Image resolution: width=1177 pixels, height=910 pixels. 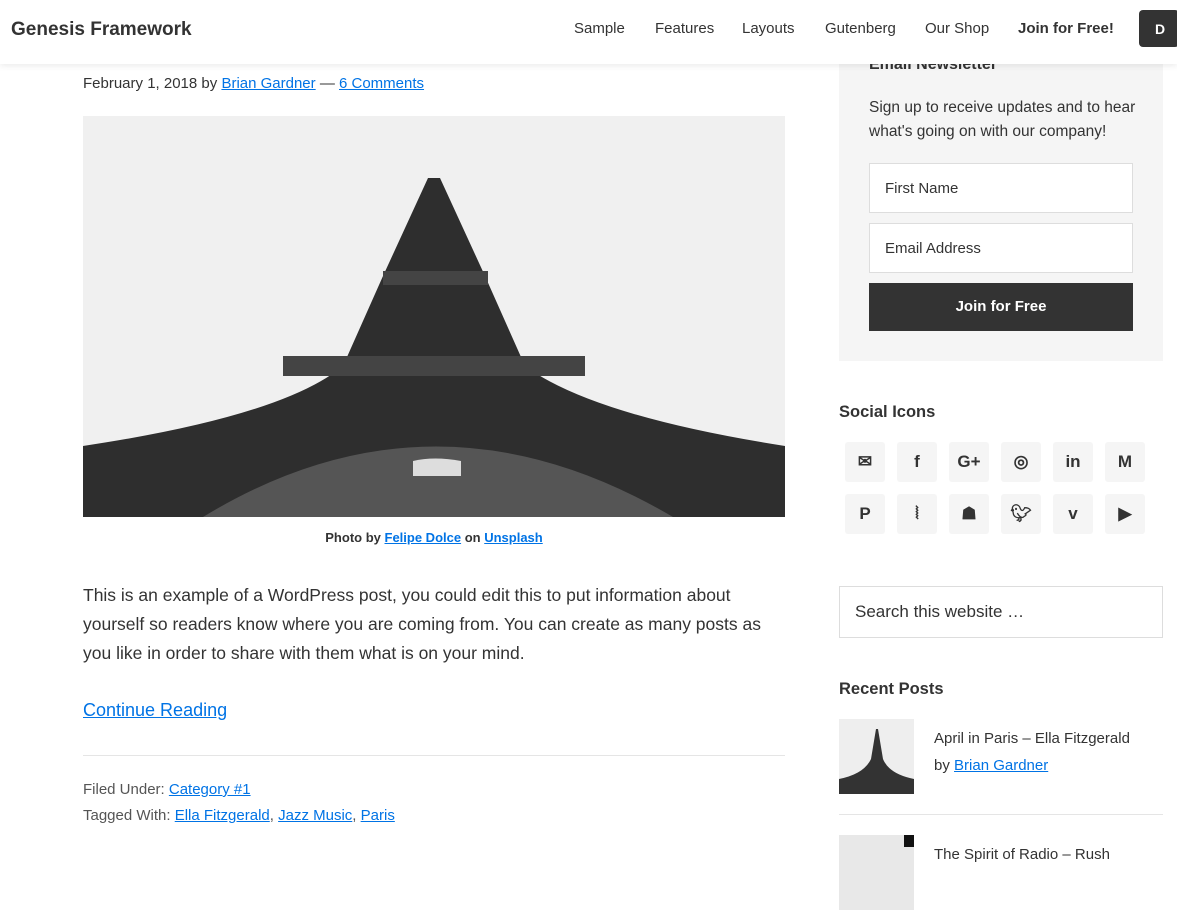 I want to click on email-icon: ✉, so click(x=865, y=462).